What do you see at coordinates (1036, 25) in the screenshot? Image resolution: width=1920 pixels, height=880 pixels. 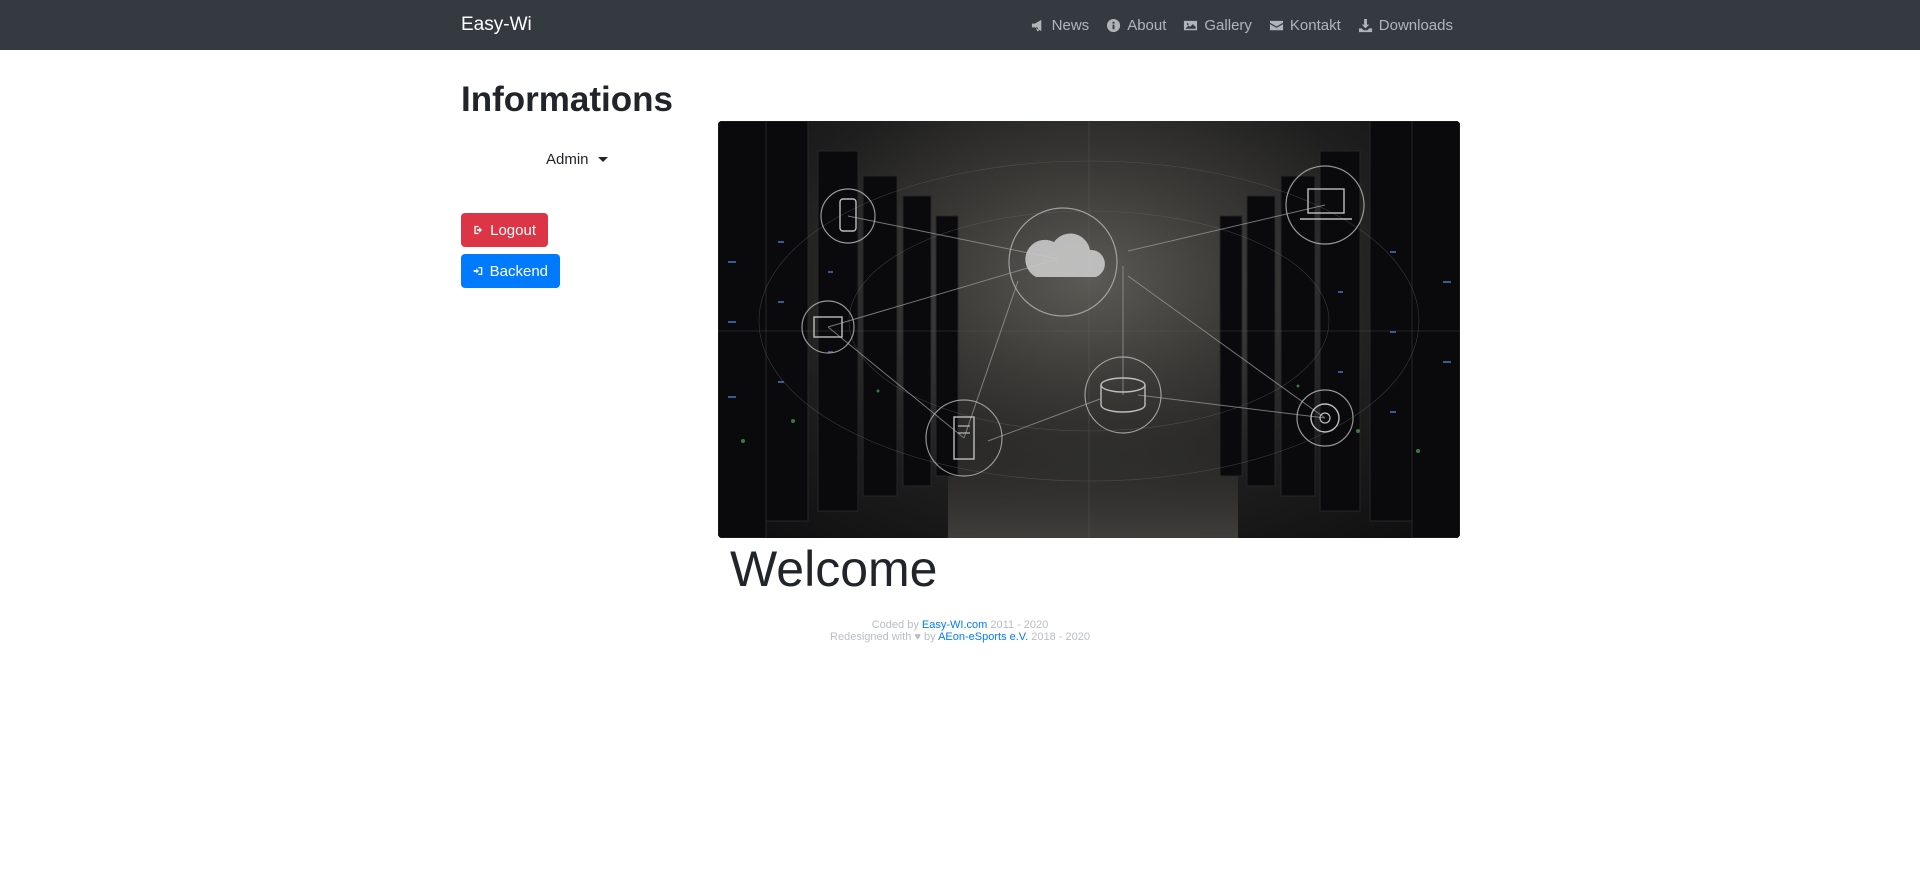 I see `bullhorn-icon` at bounding box center [1036, 25].